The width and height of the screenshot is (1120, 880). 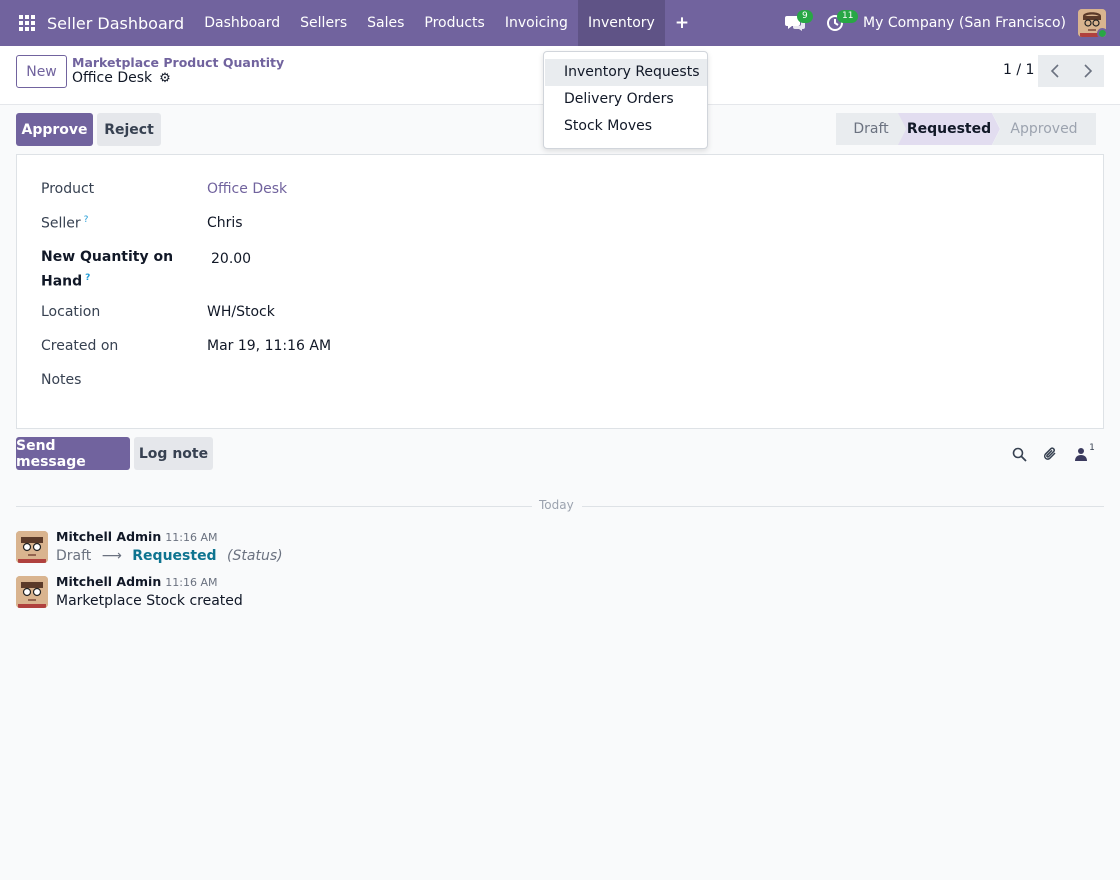 What do you see at coordinates (74, 556) in the screenshot?
I see `tracking-old-value: Draft` at bounding box center [74, 556].